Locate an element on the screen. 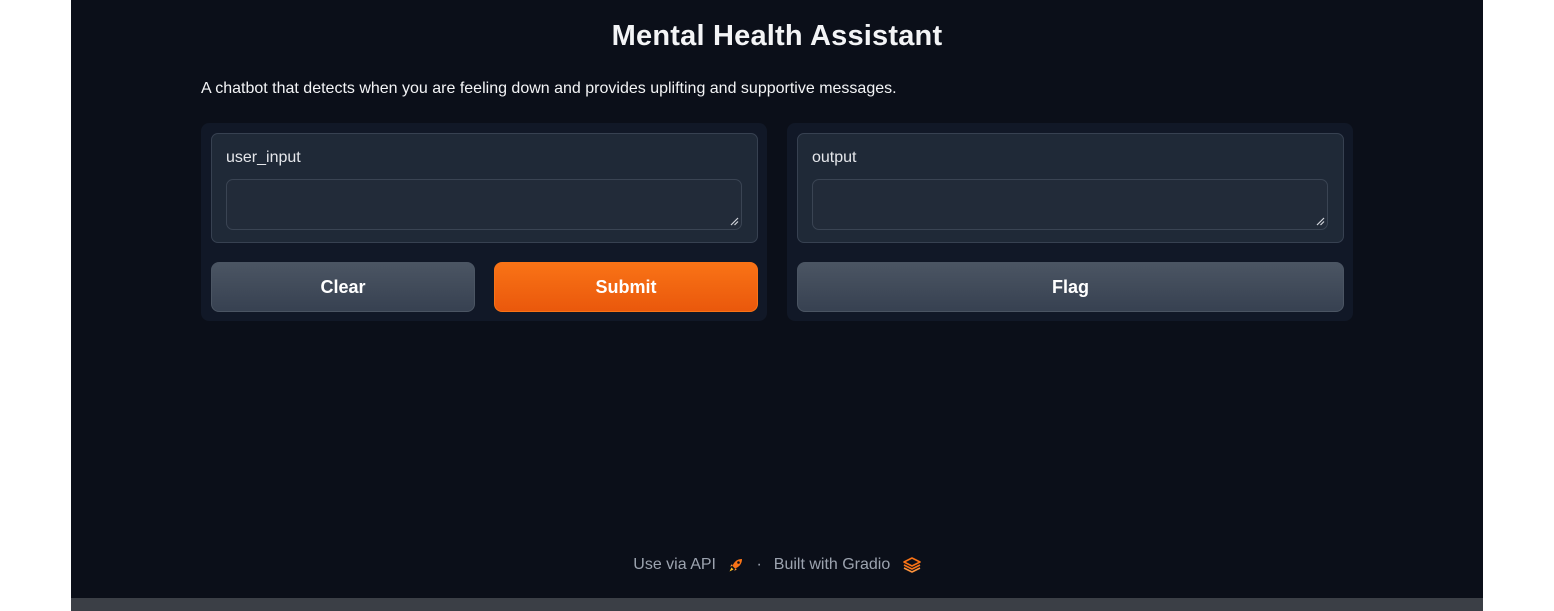 The height and width of the screenshot is (611, 1554). output-textarea is located at coordinates (1070, 204).